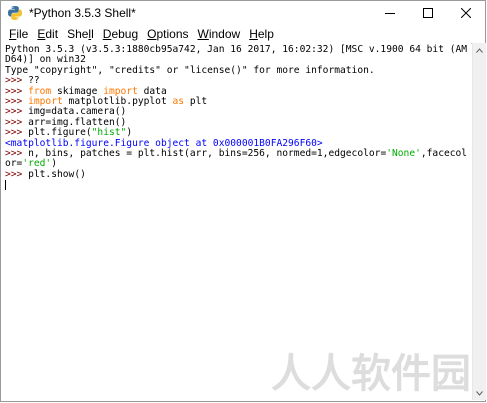 This screenshot has width=487, height=403. I want to click on menu-options-label: ptions, so click(172, 34).